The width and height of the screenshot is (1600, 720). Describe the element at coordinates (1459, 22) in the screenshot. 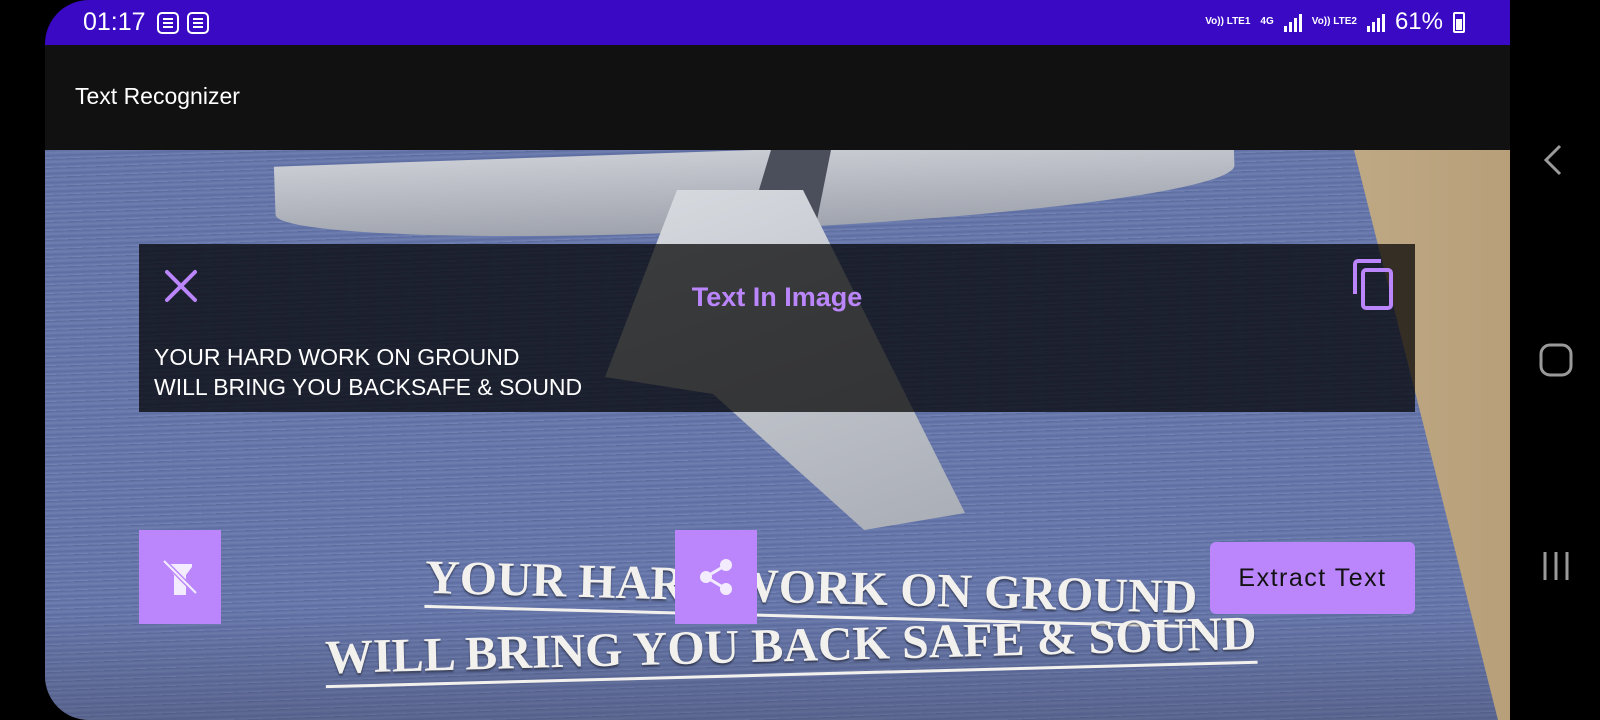

I see `battery-icon` at that location.